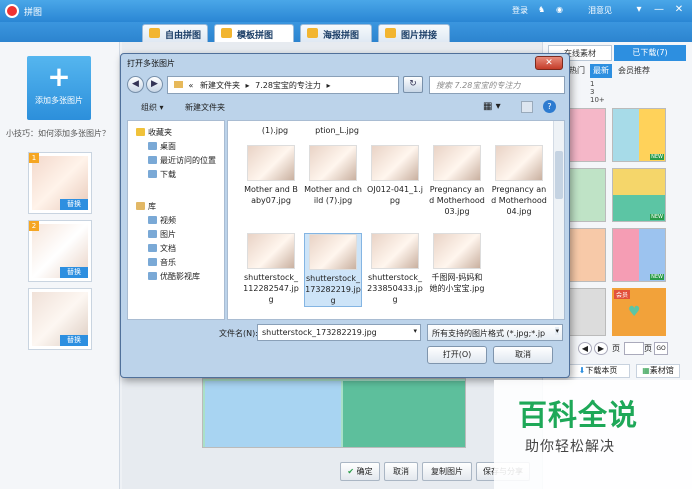  What do you see at coordinates (657, 217) in the screenshot?
I see `new-badge: NEW` at bounding box center [657, 217].